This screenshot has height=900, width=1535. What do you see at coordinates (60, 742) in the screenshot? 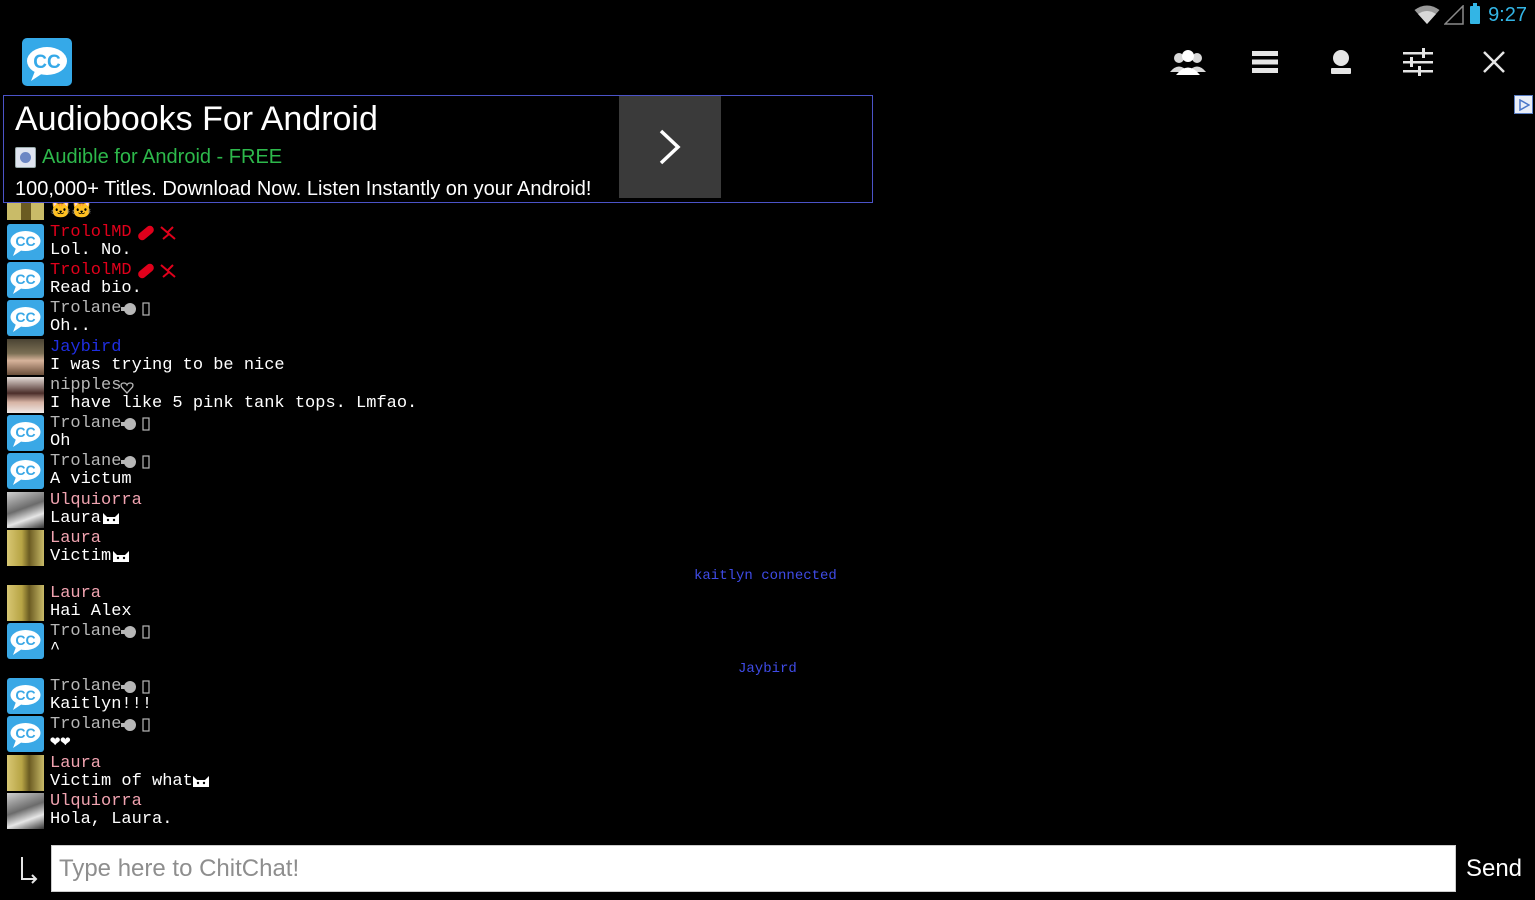
I see `message-text: ❤❤` at bounding box center [60, 742].